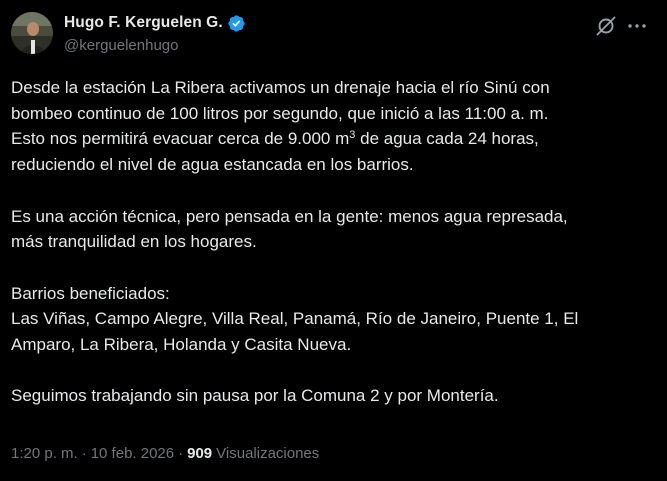 The height and width of the screenshot is (481, 667). I want to click on verified-badge-icon, so click(236, 23).